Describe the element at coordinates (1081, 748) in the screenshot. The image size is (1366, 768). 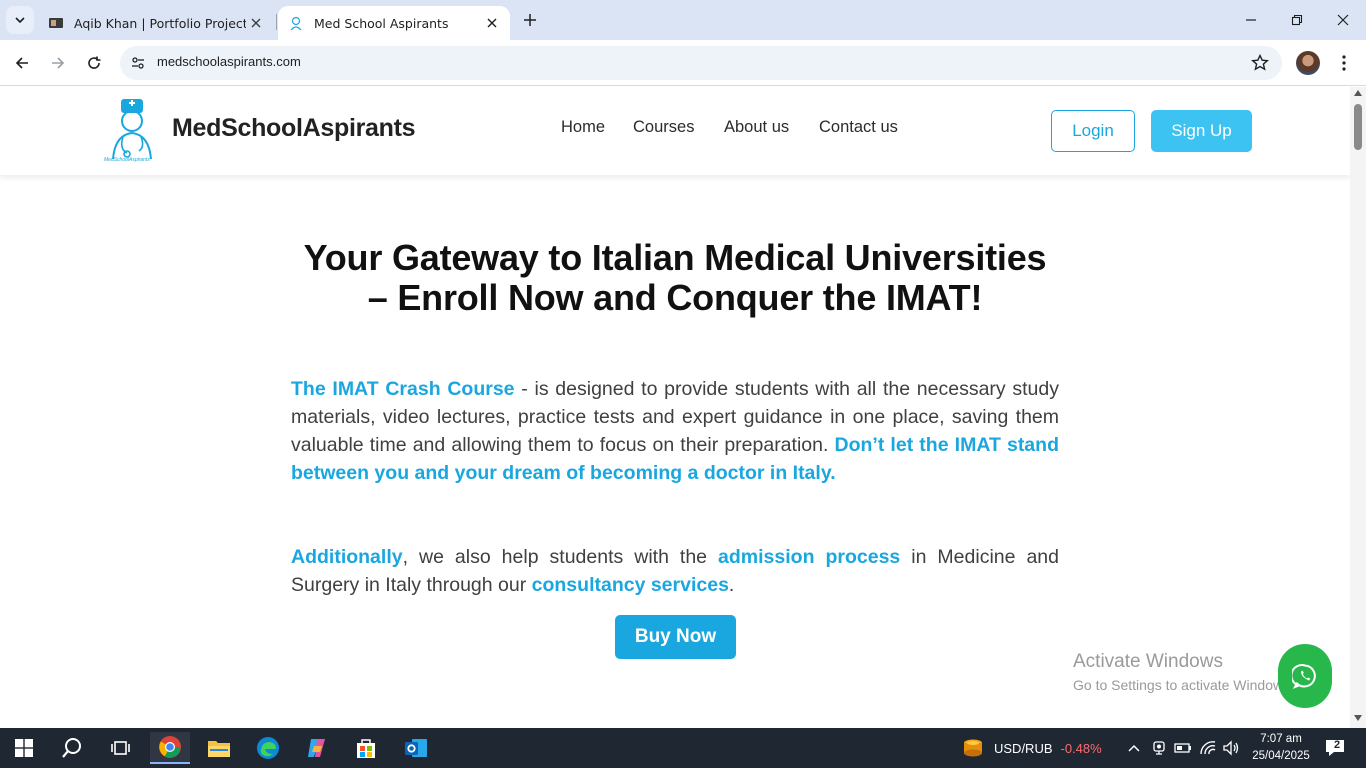
I see `ticker-change: -0.48%` at that location.